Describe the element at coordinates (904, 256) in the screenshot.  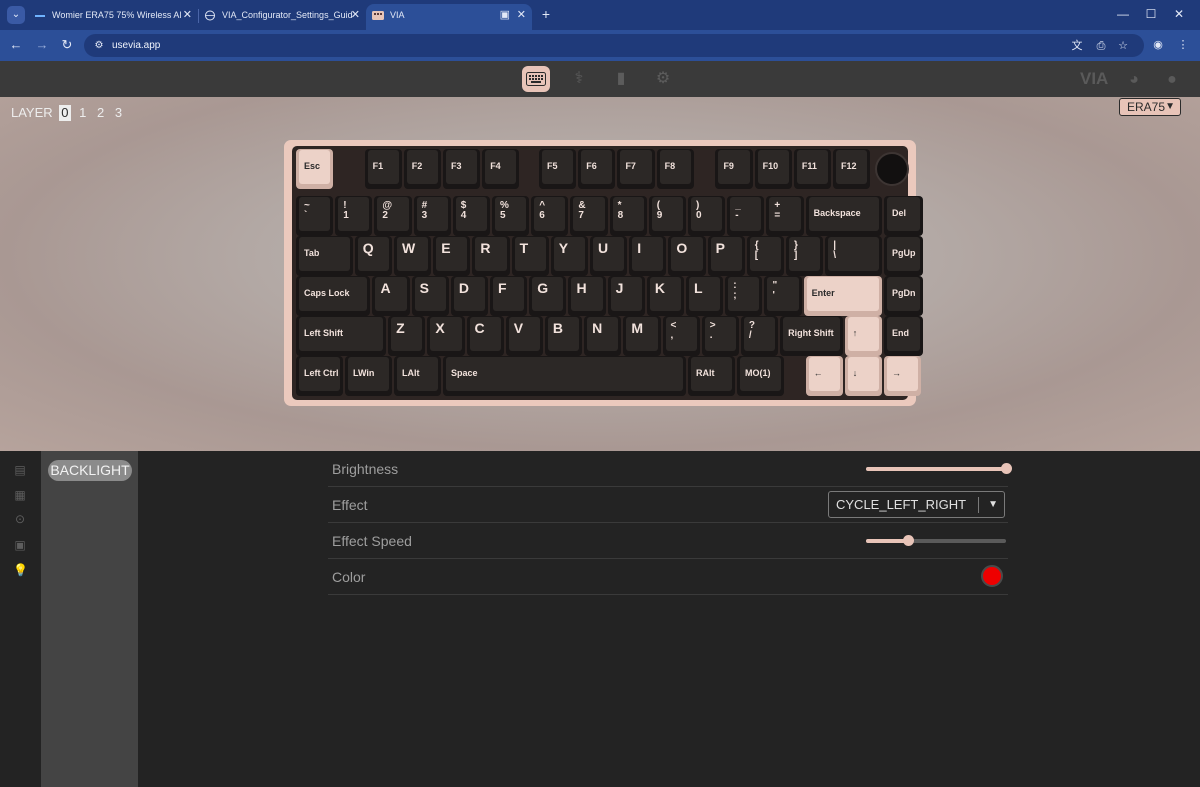
I see `key-pgup: PgUp` at that location.